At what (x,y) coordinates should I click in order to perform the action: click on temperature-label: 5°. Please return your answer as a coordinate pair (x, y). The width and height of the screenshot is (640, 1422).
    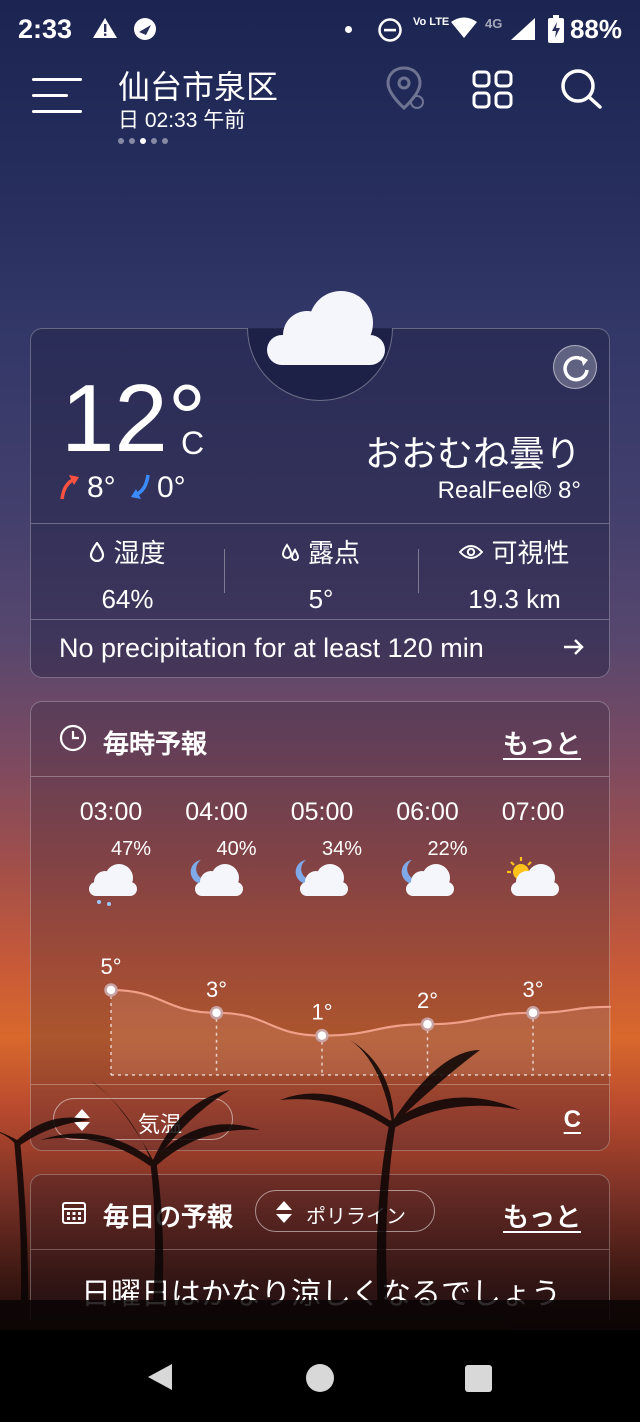
    Looking at the image, I should click on (110, 966).